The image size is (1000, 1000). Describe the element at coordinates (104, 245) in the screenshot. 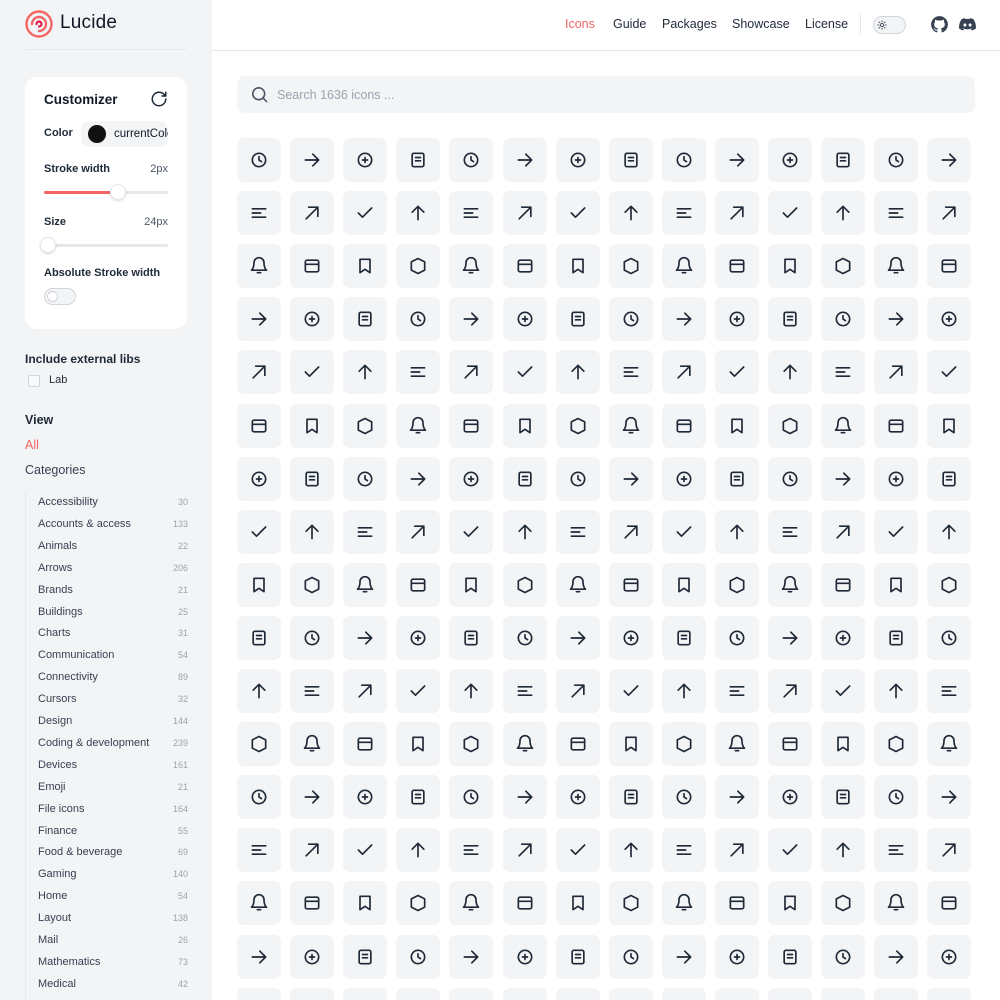

I see `size-slider` at that location.